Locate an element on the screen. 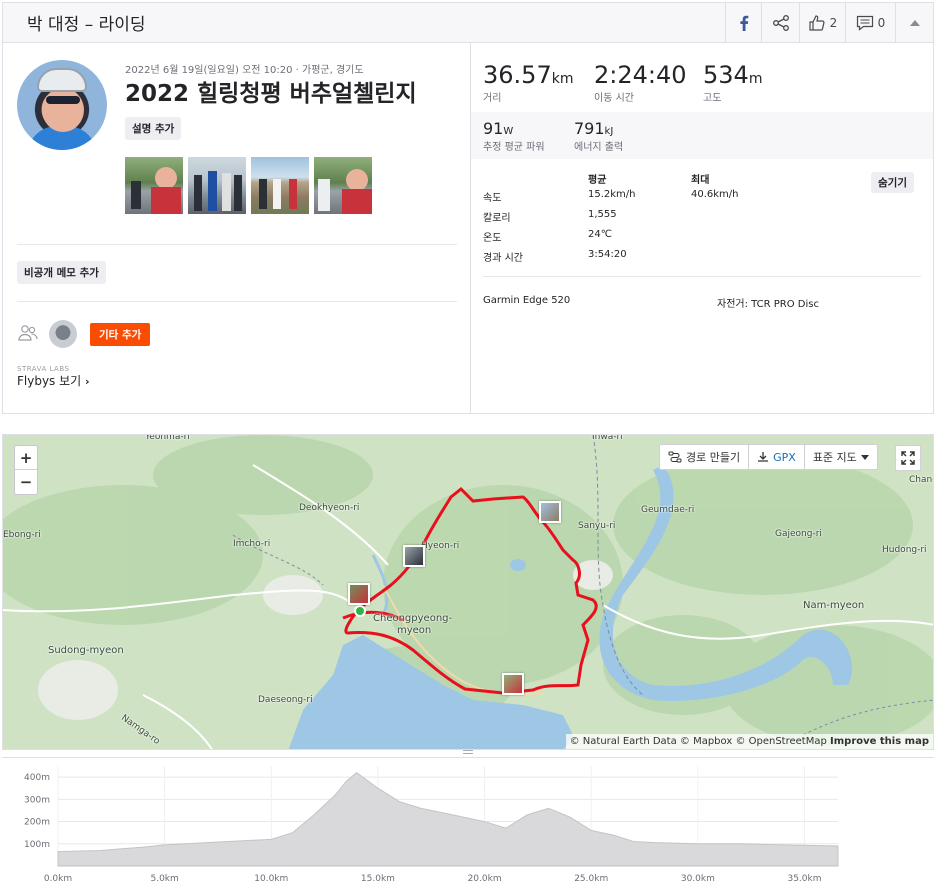  flybys-link: Flybys 보기 › is located at coordinates (53, 380).